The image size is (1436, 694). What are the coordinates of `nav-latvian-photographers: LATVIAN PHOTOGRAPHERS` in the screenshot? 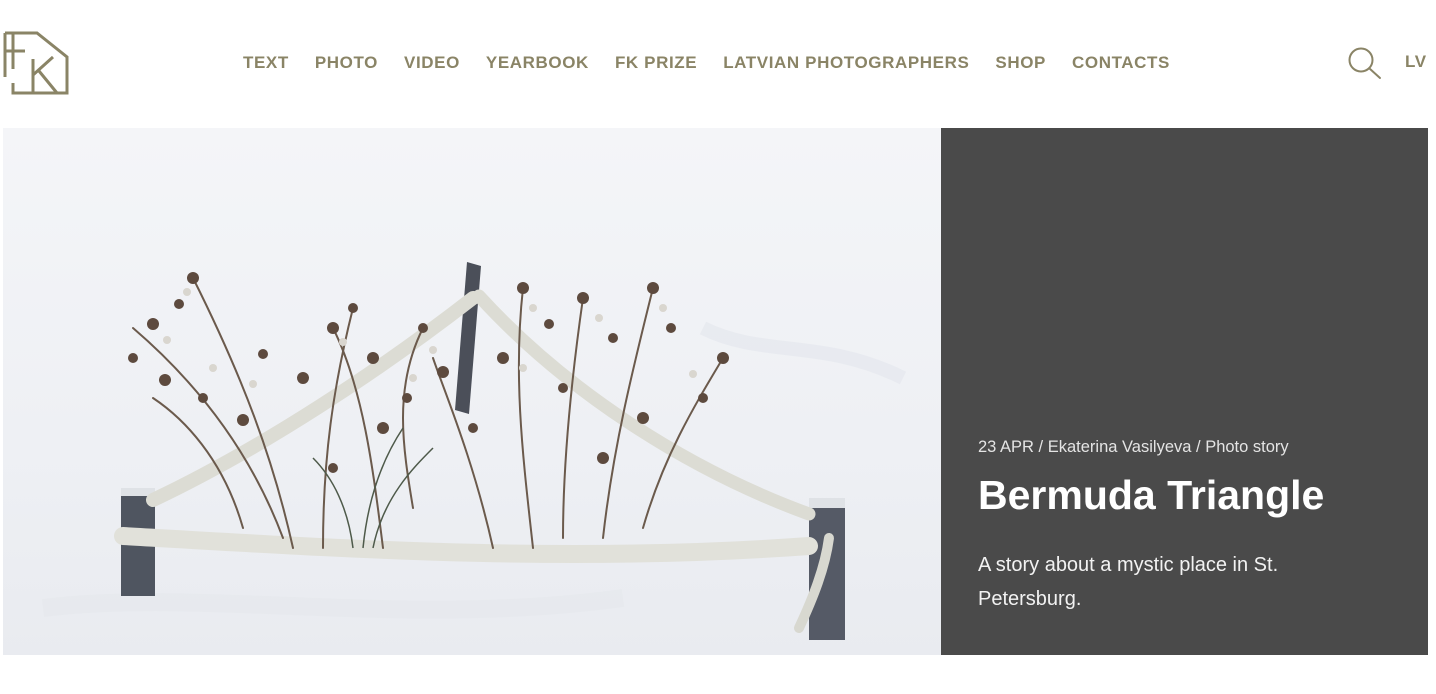 It's located at (846, 63).